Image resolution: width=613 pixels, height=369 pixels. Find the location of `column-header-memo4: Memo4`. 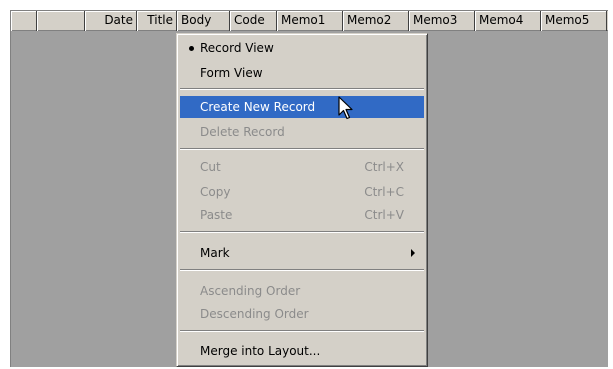

column-header-memo4: Memo4 is located at coordinates (508, 21).